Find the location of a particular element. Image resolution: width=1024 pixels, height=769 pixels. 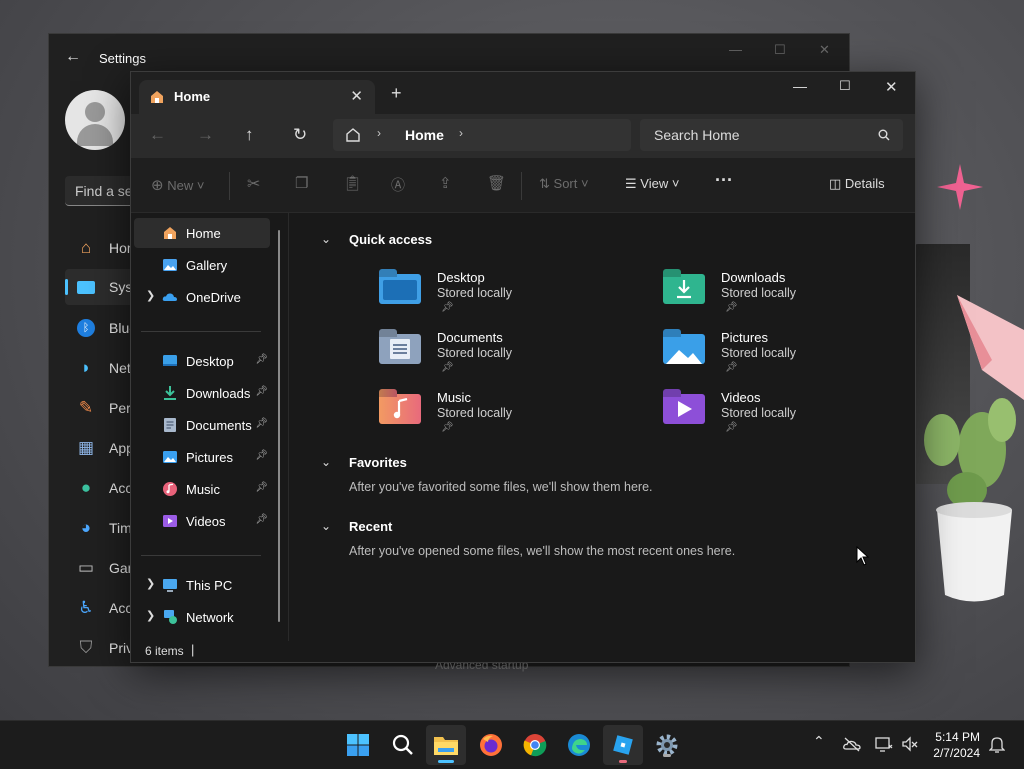

avatar is located at coordinates (95, 120).